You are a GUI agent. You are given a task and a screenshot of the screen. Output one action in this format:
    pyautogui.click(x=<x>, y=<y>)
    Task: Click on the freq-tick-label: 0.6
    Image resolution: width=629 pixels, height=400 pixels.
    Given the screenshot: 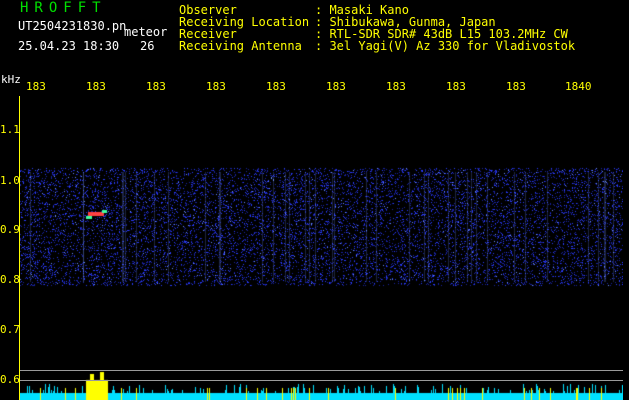 What is the action you would take?
    pyautogui.click(x=10, y=379)
    